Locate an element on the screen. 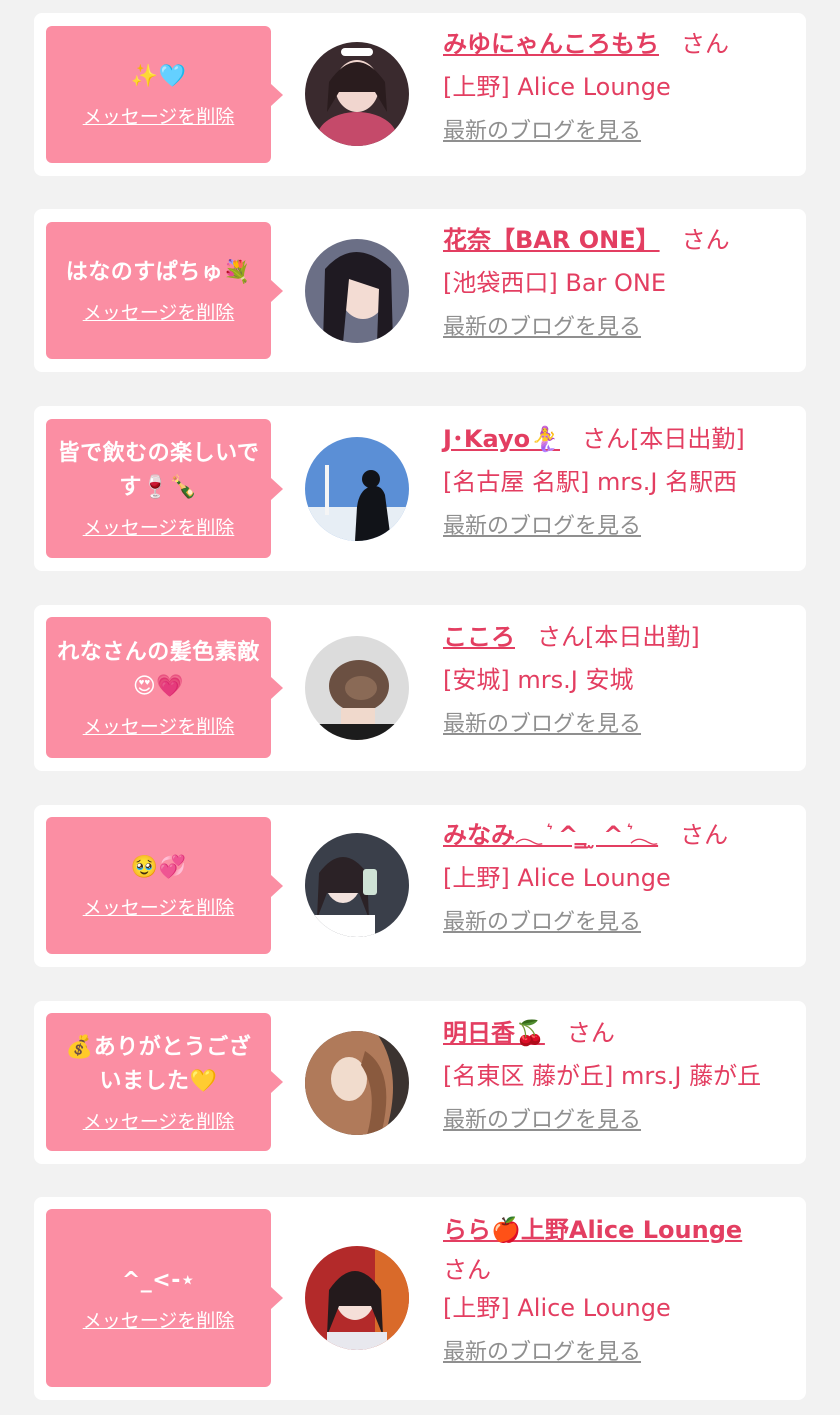  profile-name-link: こころ is located at coordinates (479, 637).